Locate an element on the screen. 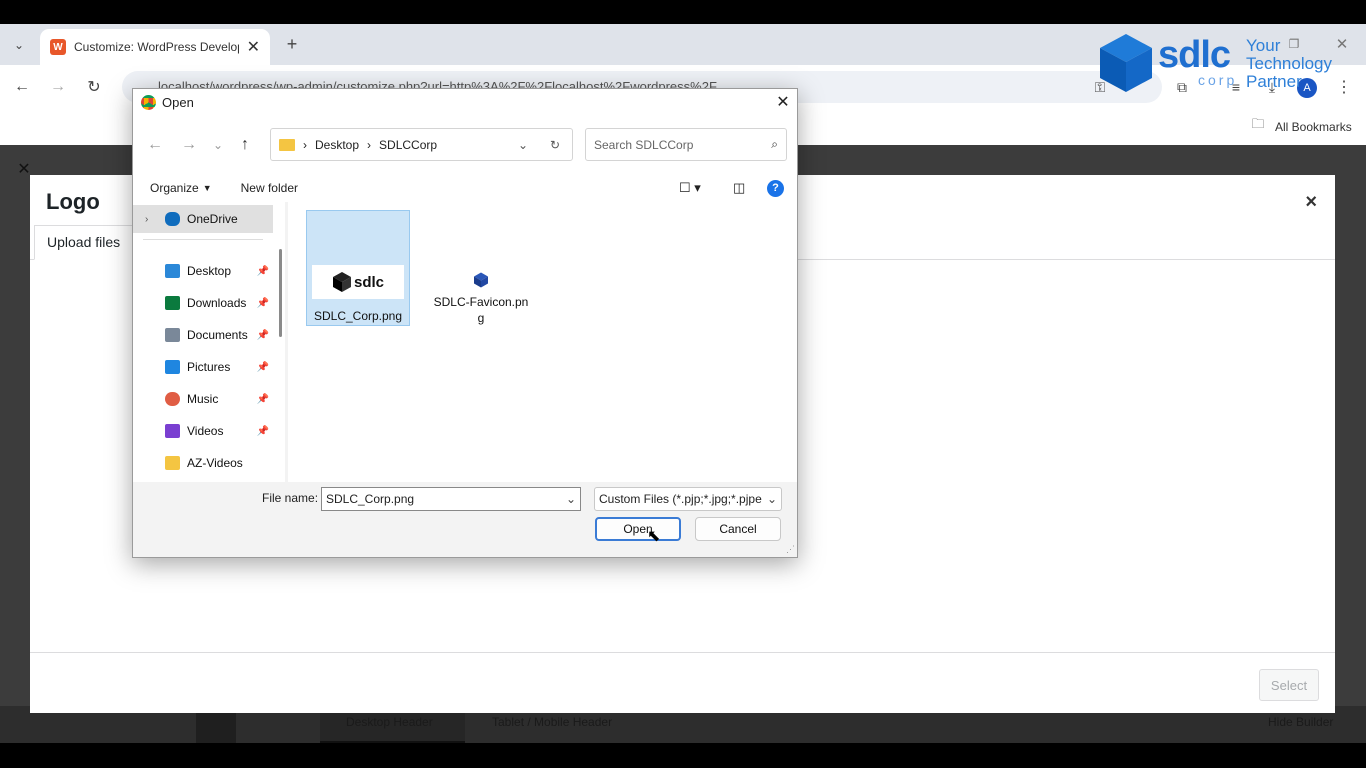  new-folder-button: New folder is located at coordinates (269, 188).